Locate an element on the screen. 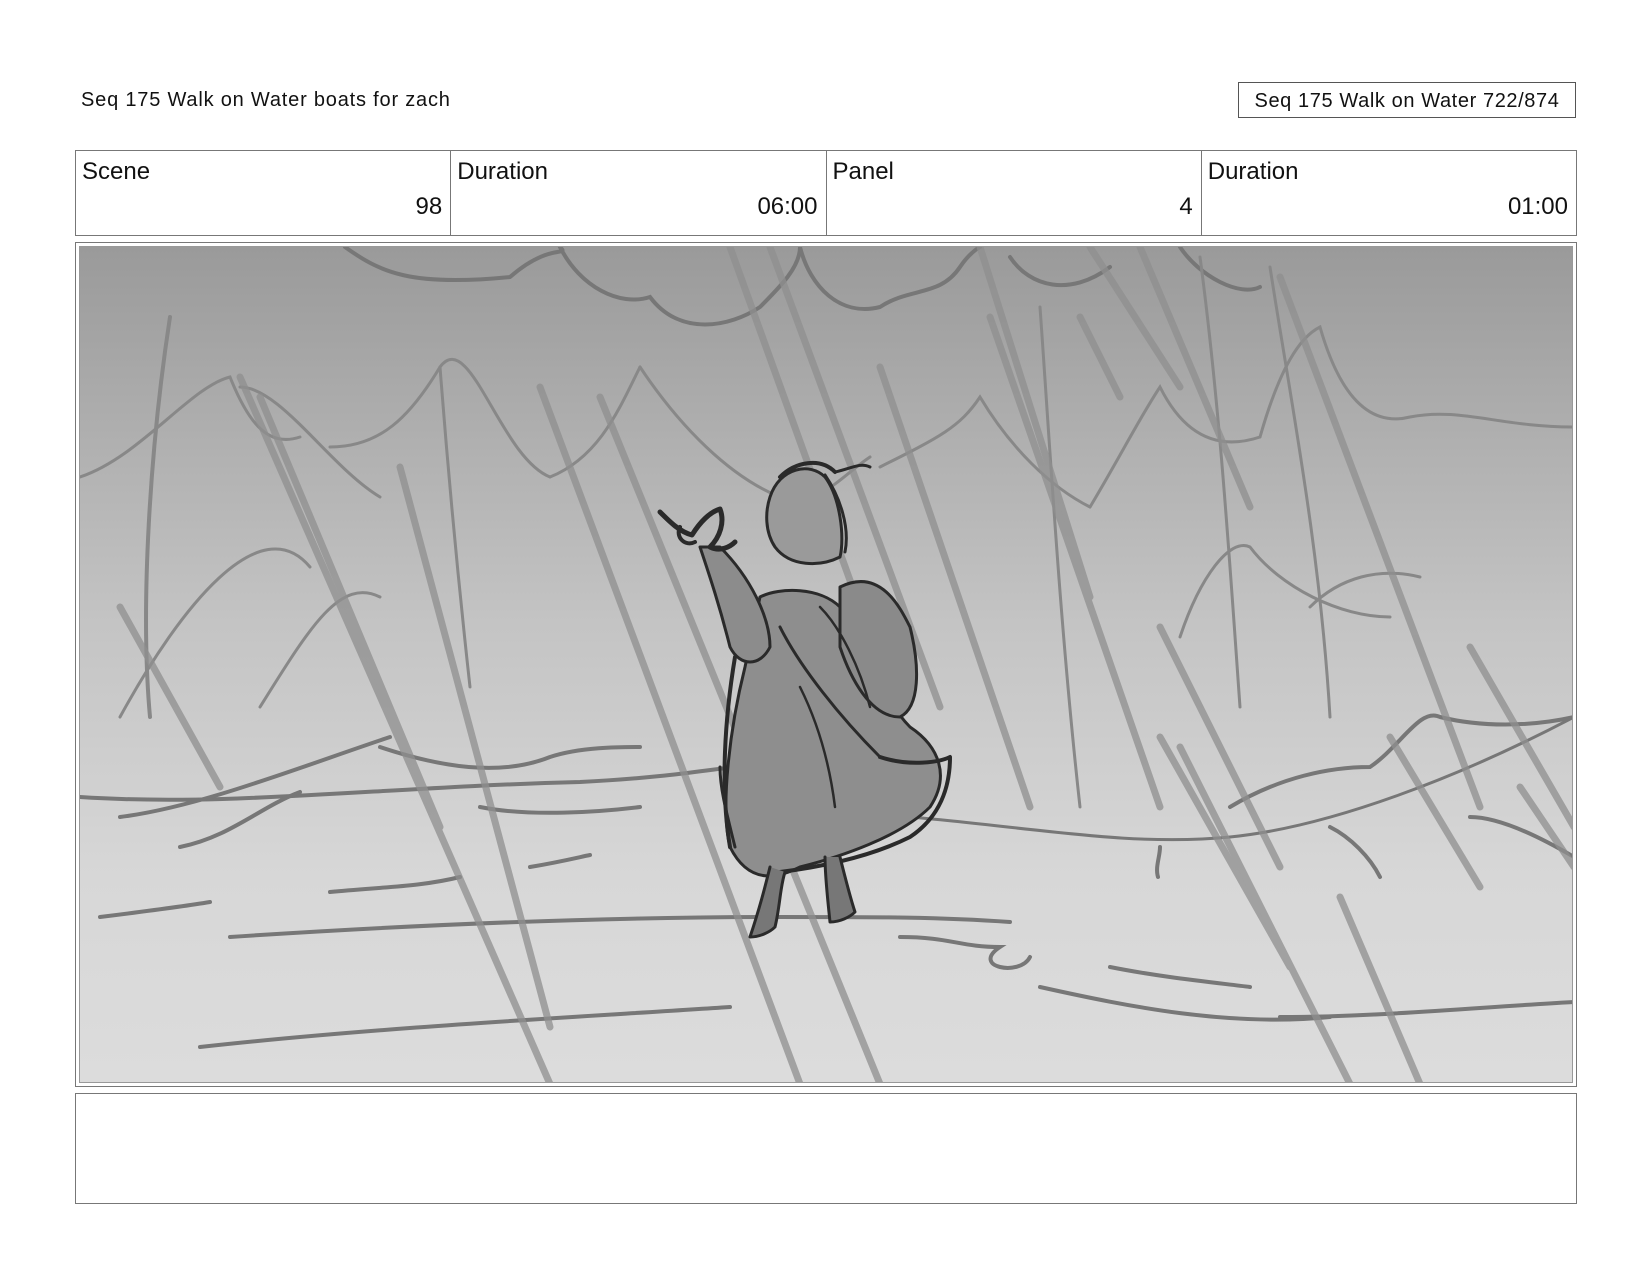 This screenshot has height=1275, width=1650. scene-duration-value: 06:00 is located at coordinates (787, 206).